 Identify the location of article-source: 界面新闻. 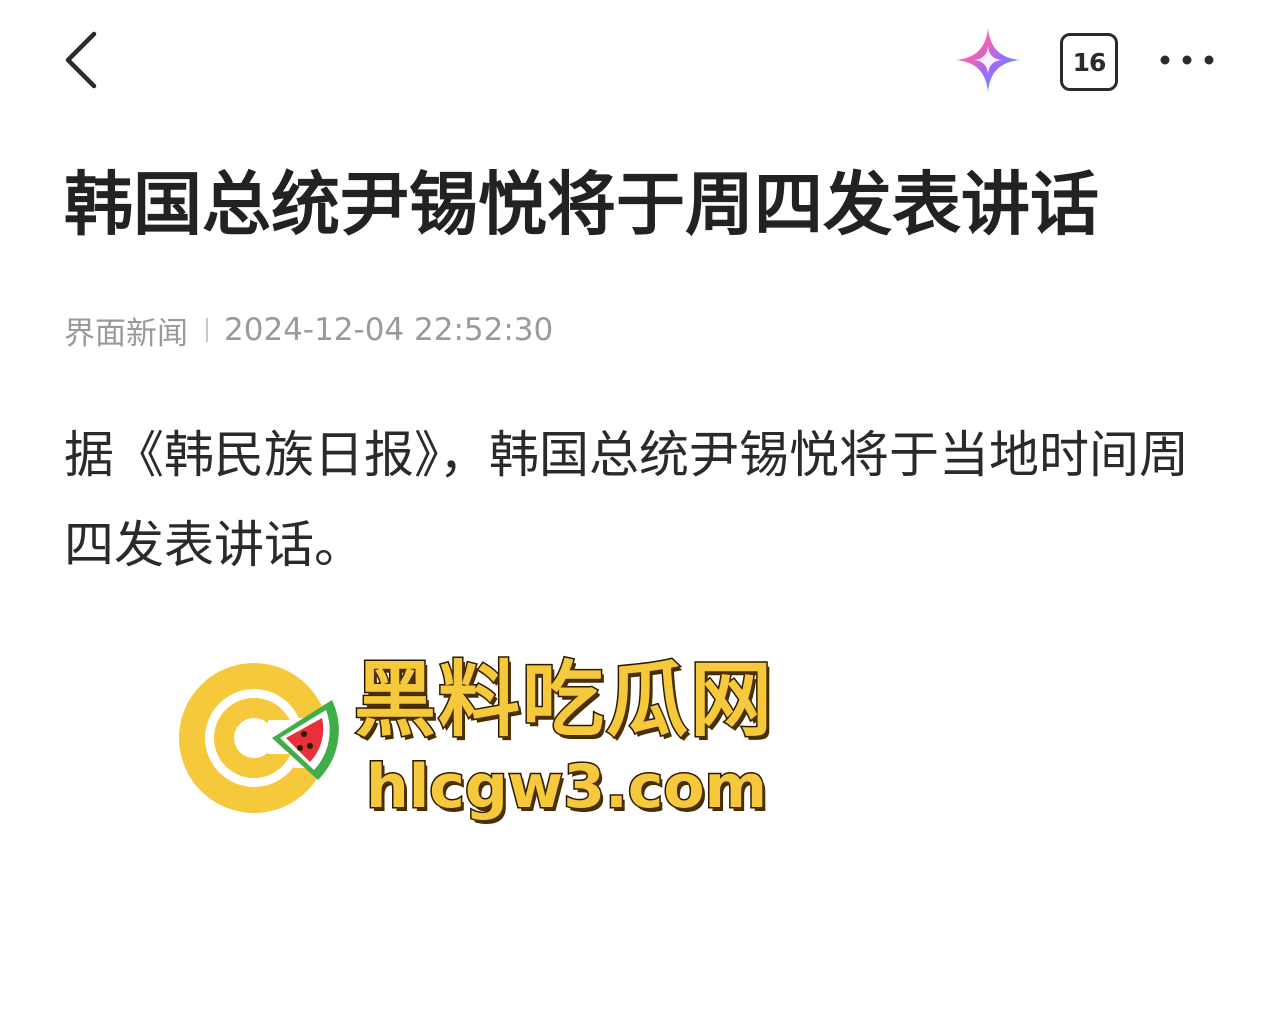
(126, 330).